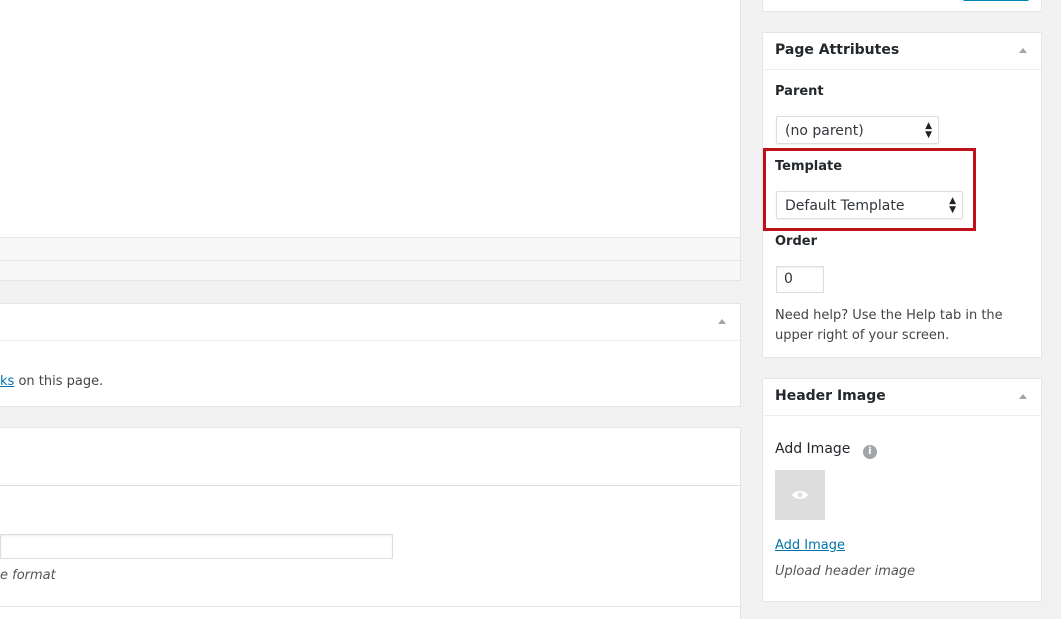 The image size is (1061, 619). I want to click on order-label: Order, so click(796, 241).